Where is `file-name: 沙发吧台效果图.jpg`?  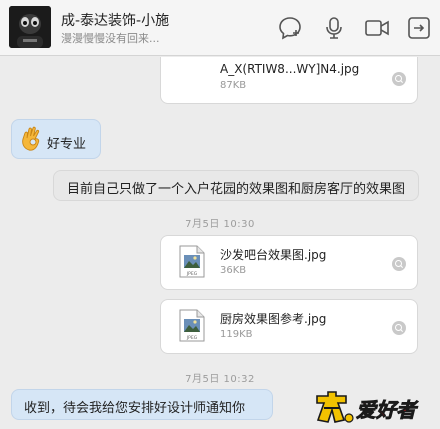 file-name: 沙发吧台效果图.jpg is located at coordinates (273, 255).